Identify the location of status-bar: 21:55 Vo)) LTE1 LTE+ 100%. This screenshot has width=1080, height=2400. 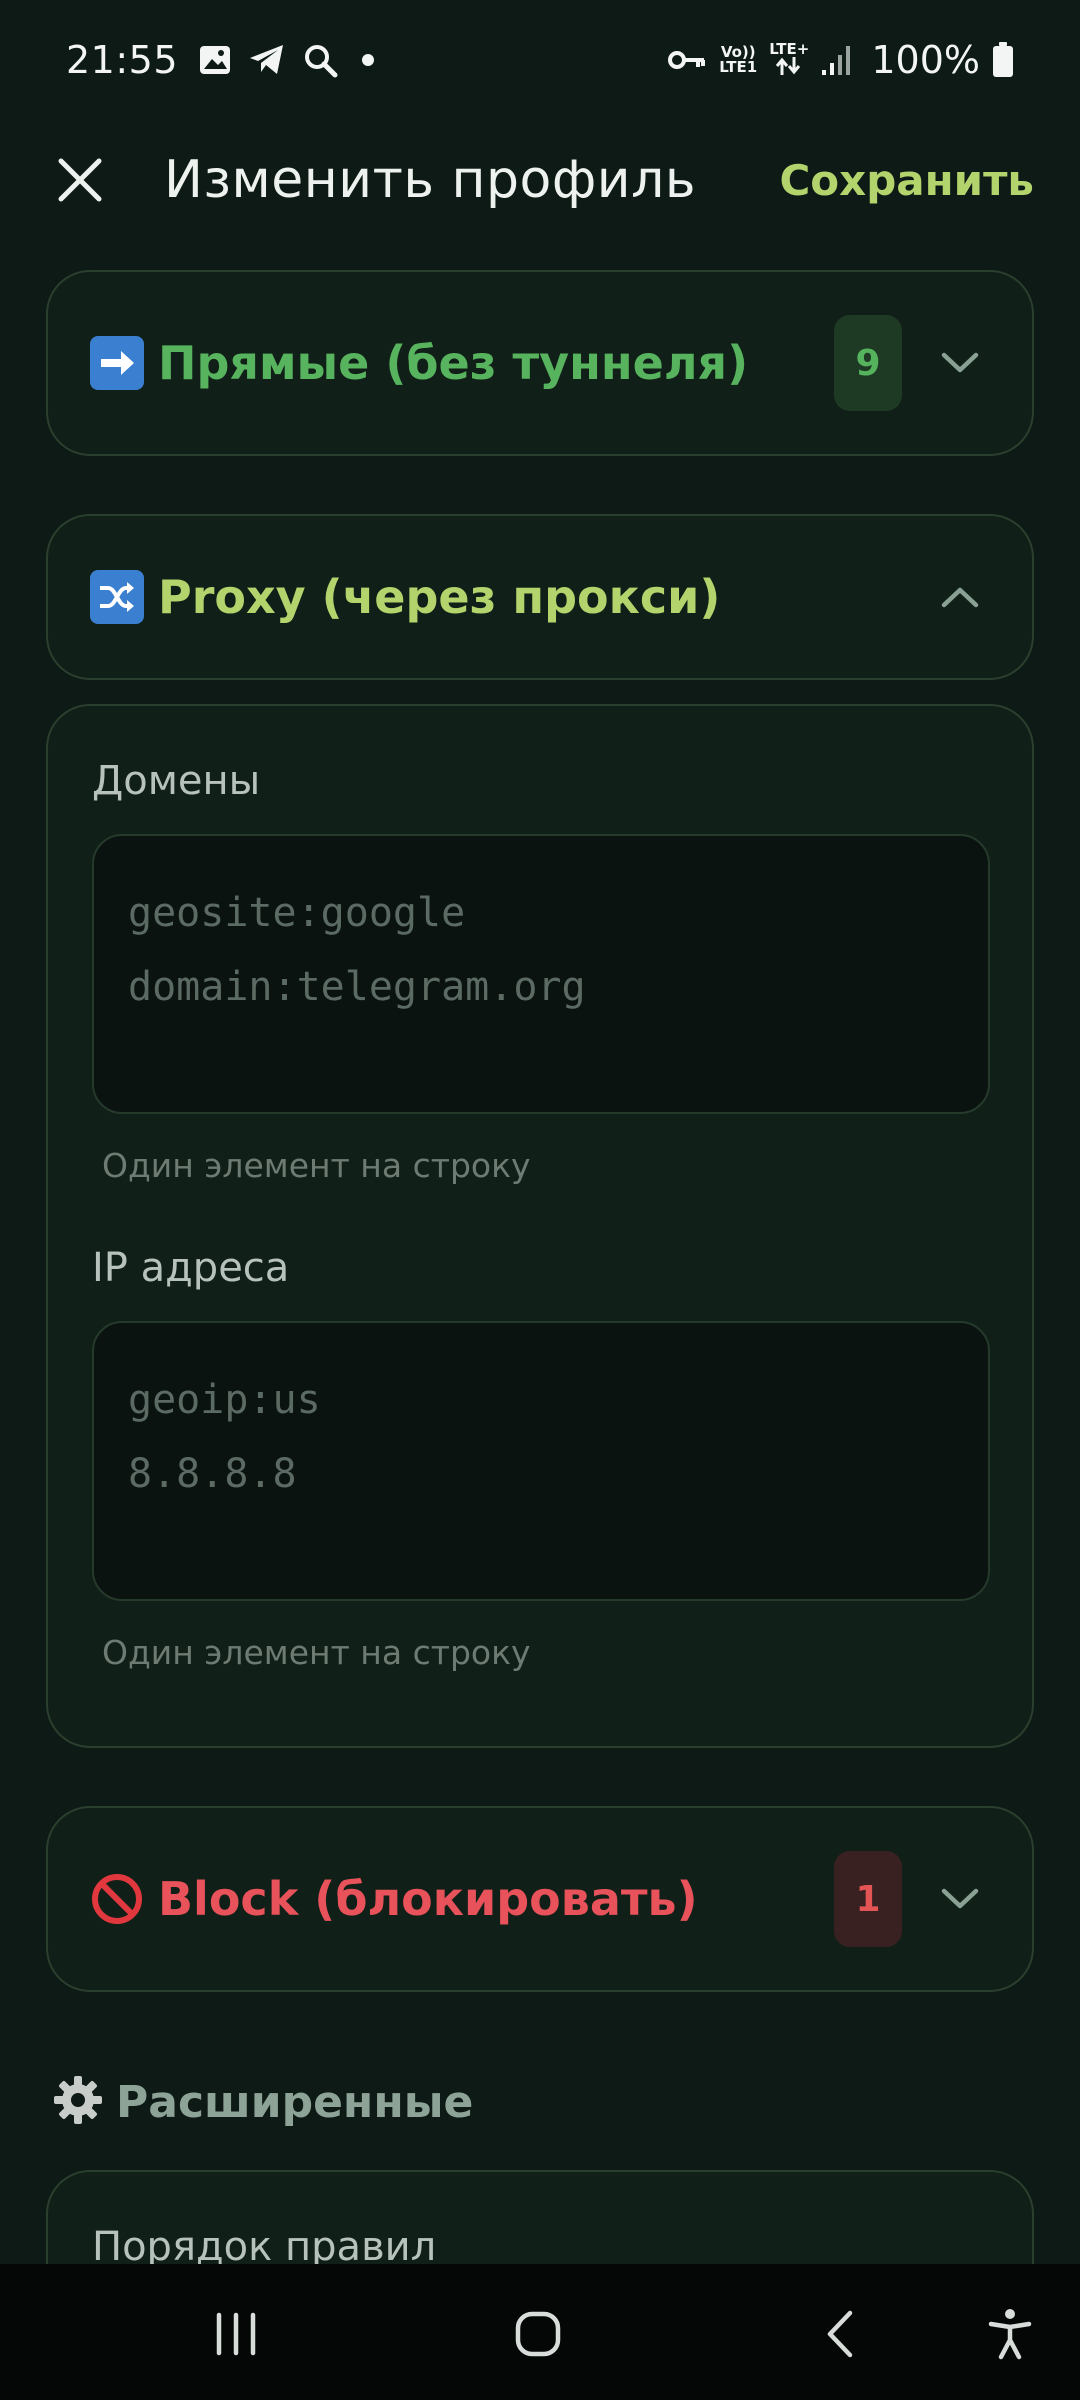
(540, 60).